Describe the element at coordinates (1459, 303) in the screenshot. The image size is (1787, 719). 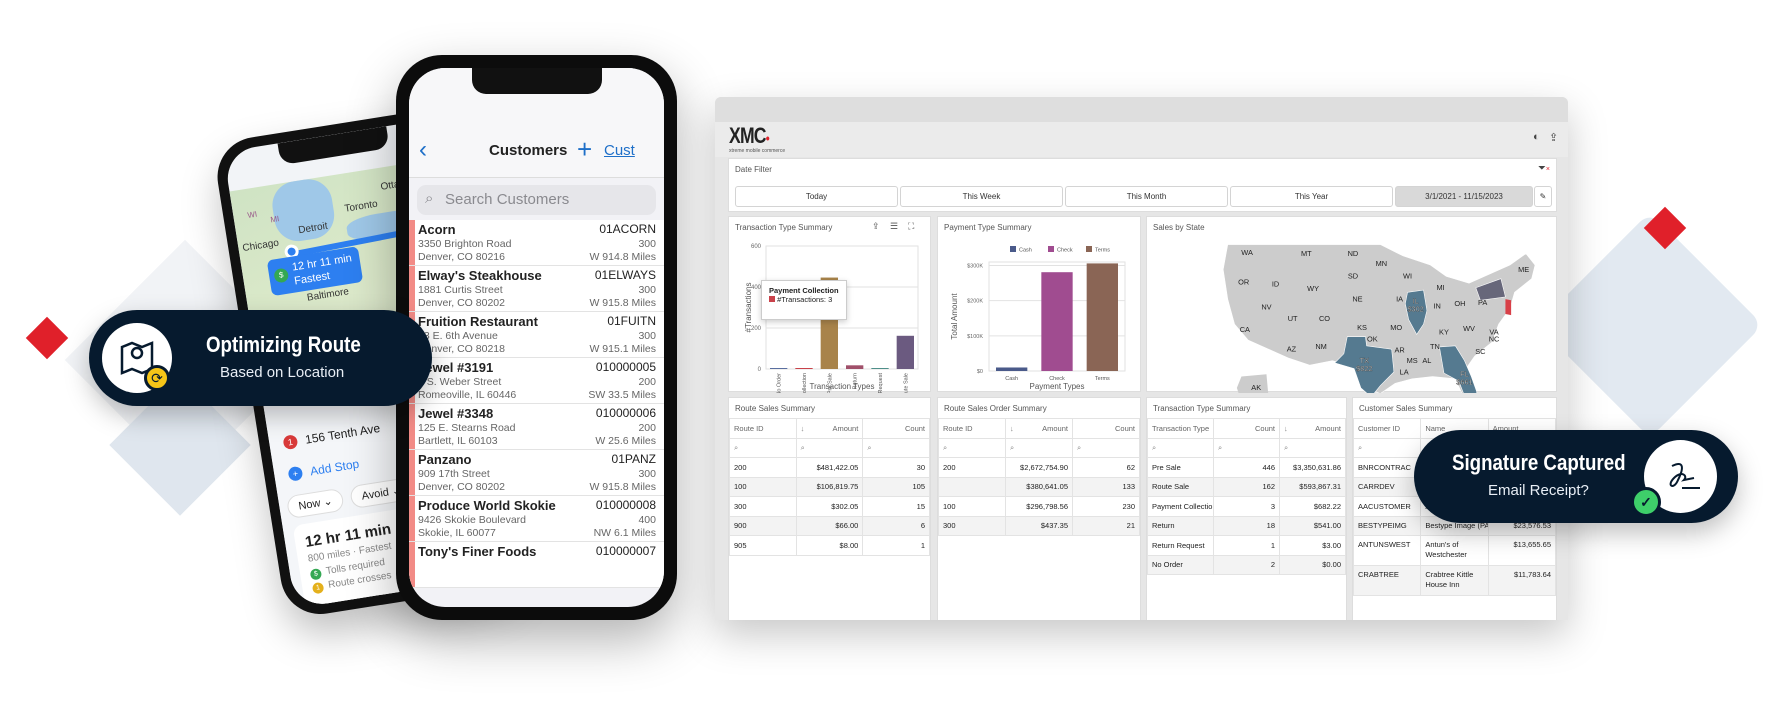
I see `state-label: OH` at that location.